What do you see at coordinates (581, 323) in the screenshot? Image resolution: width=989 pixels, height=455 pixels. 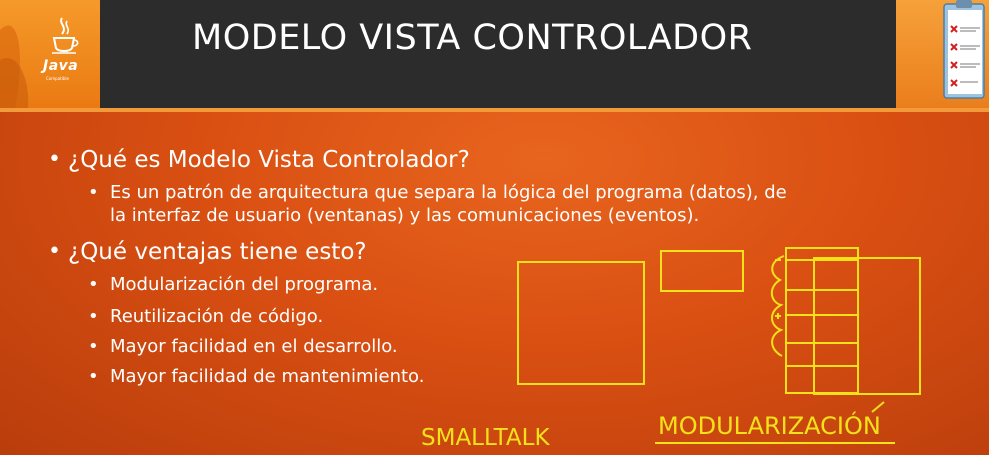 I see `drawn-large-box` at bounding box center [581, 323].